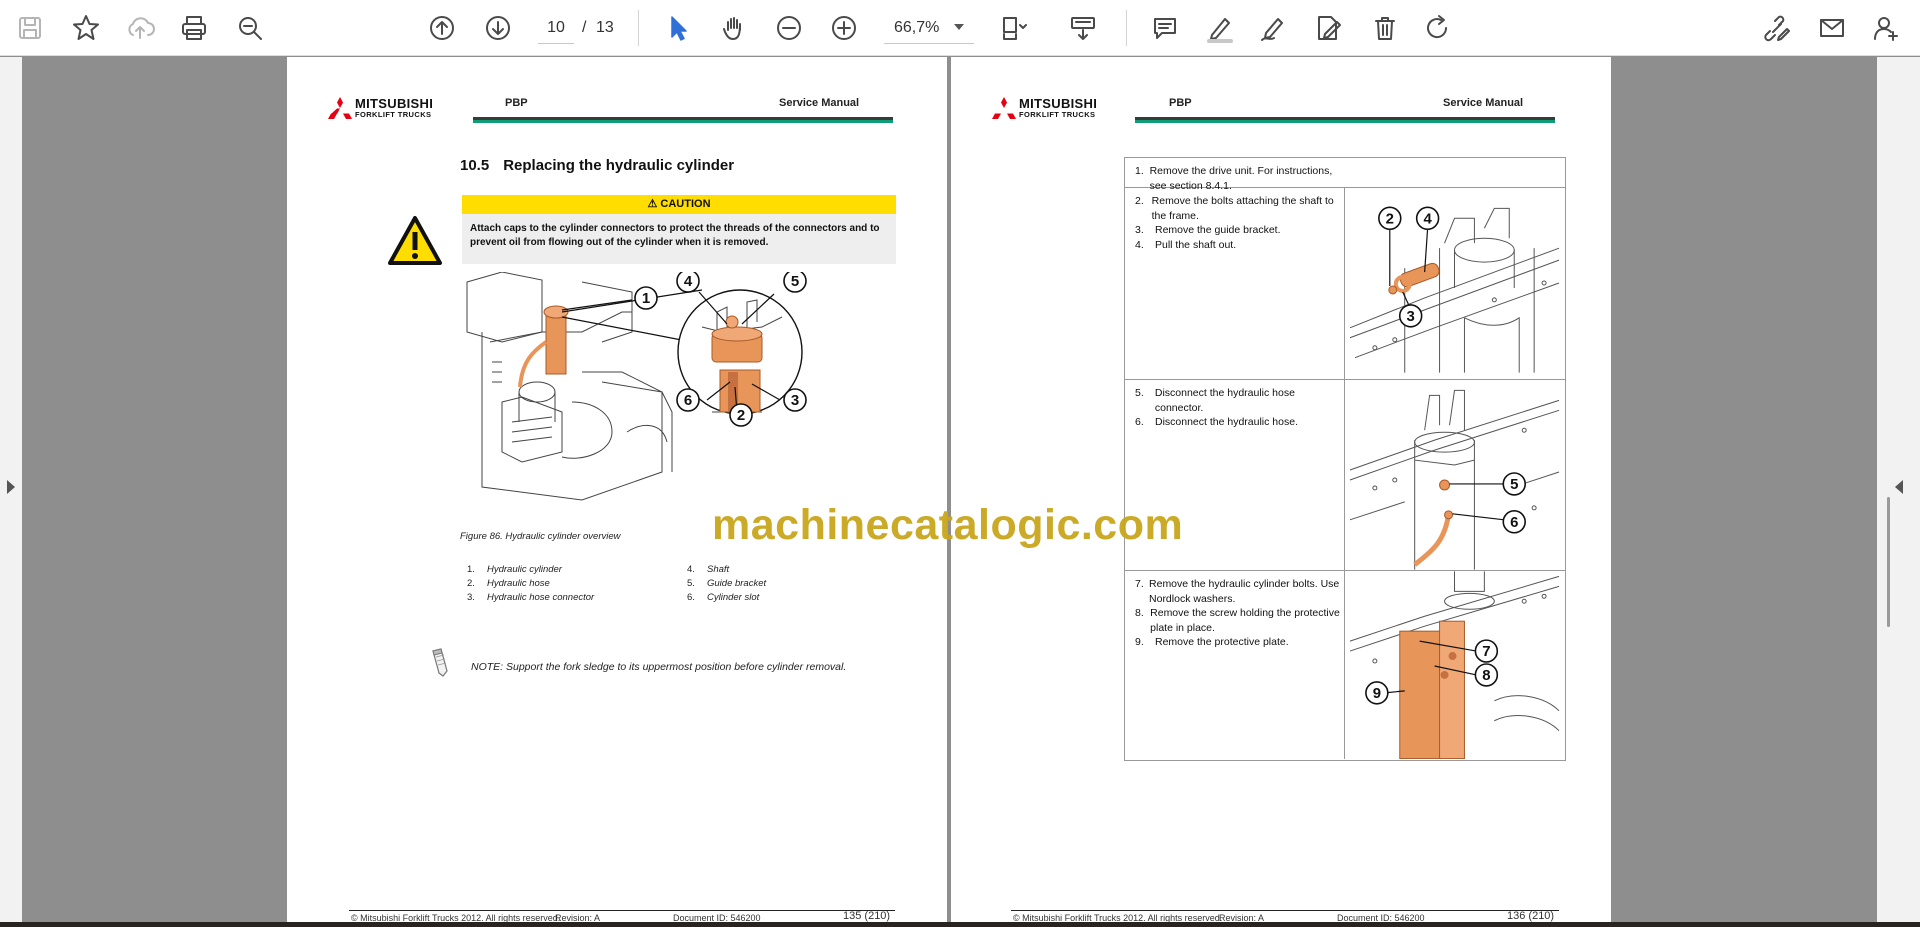 Image resolution: width=1920 pixels, height=927 pixels. I want to click on minus-circle-icon, so click(789, 28).